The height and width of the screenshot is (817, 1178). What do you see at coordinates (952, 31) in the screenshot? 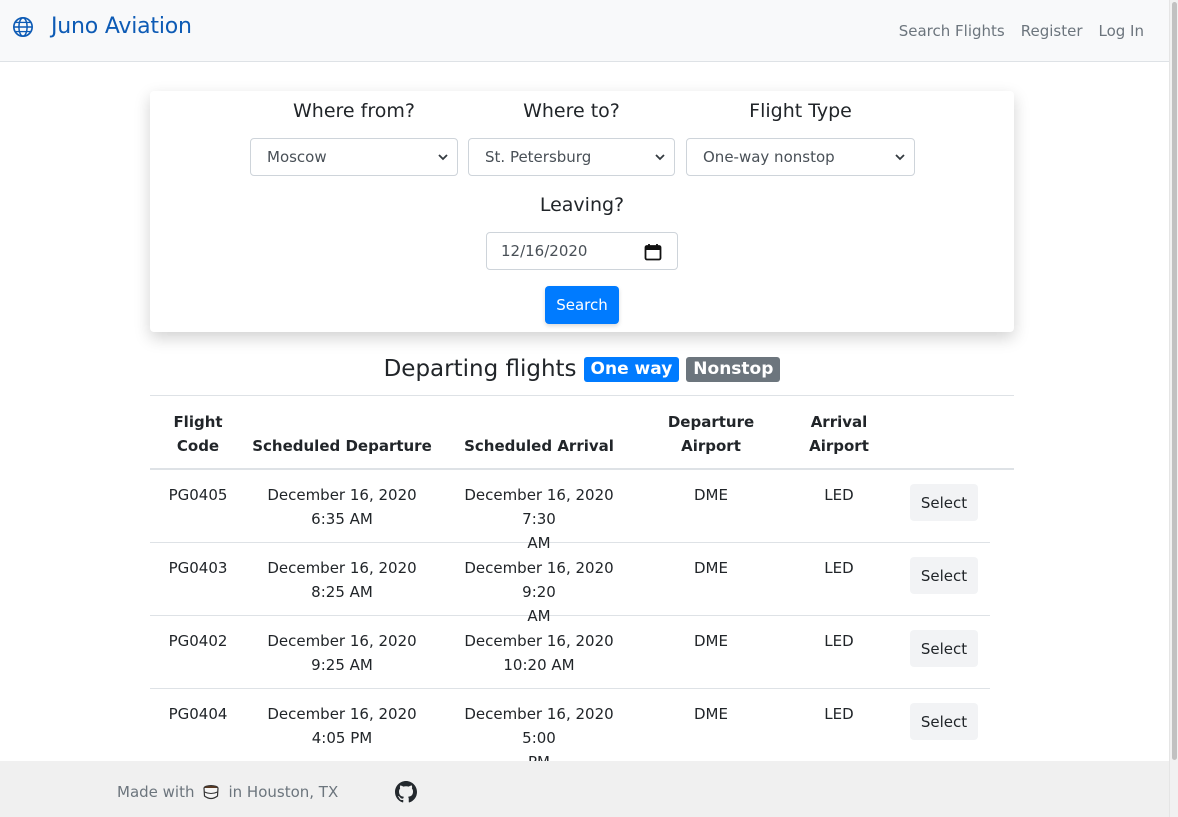
I see `nav-link-search-flights: Search Flights` at bounding box center [952, 31].